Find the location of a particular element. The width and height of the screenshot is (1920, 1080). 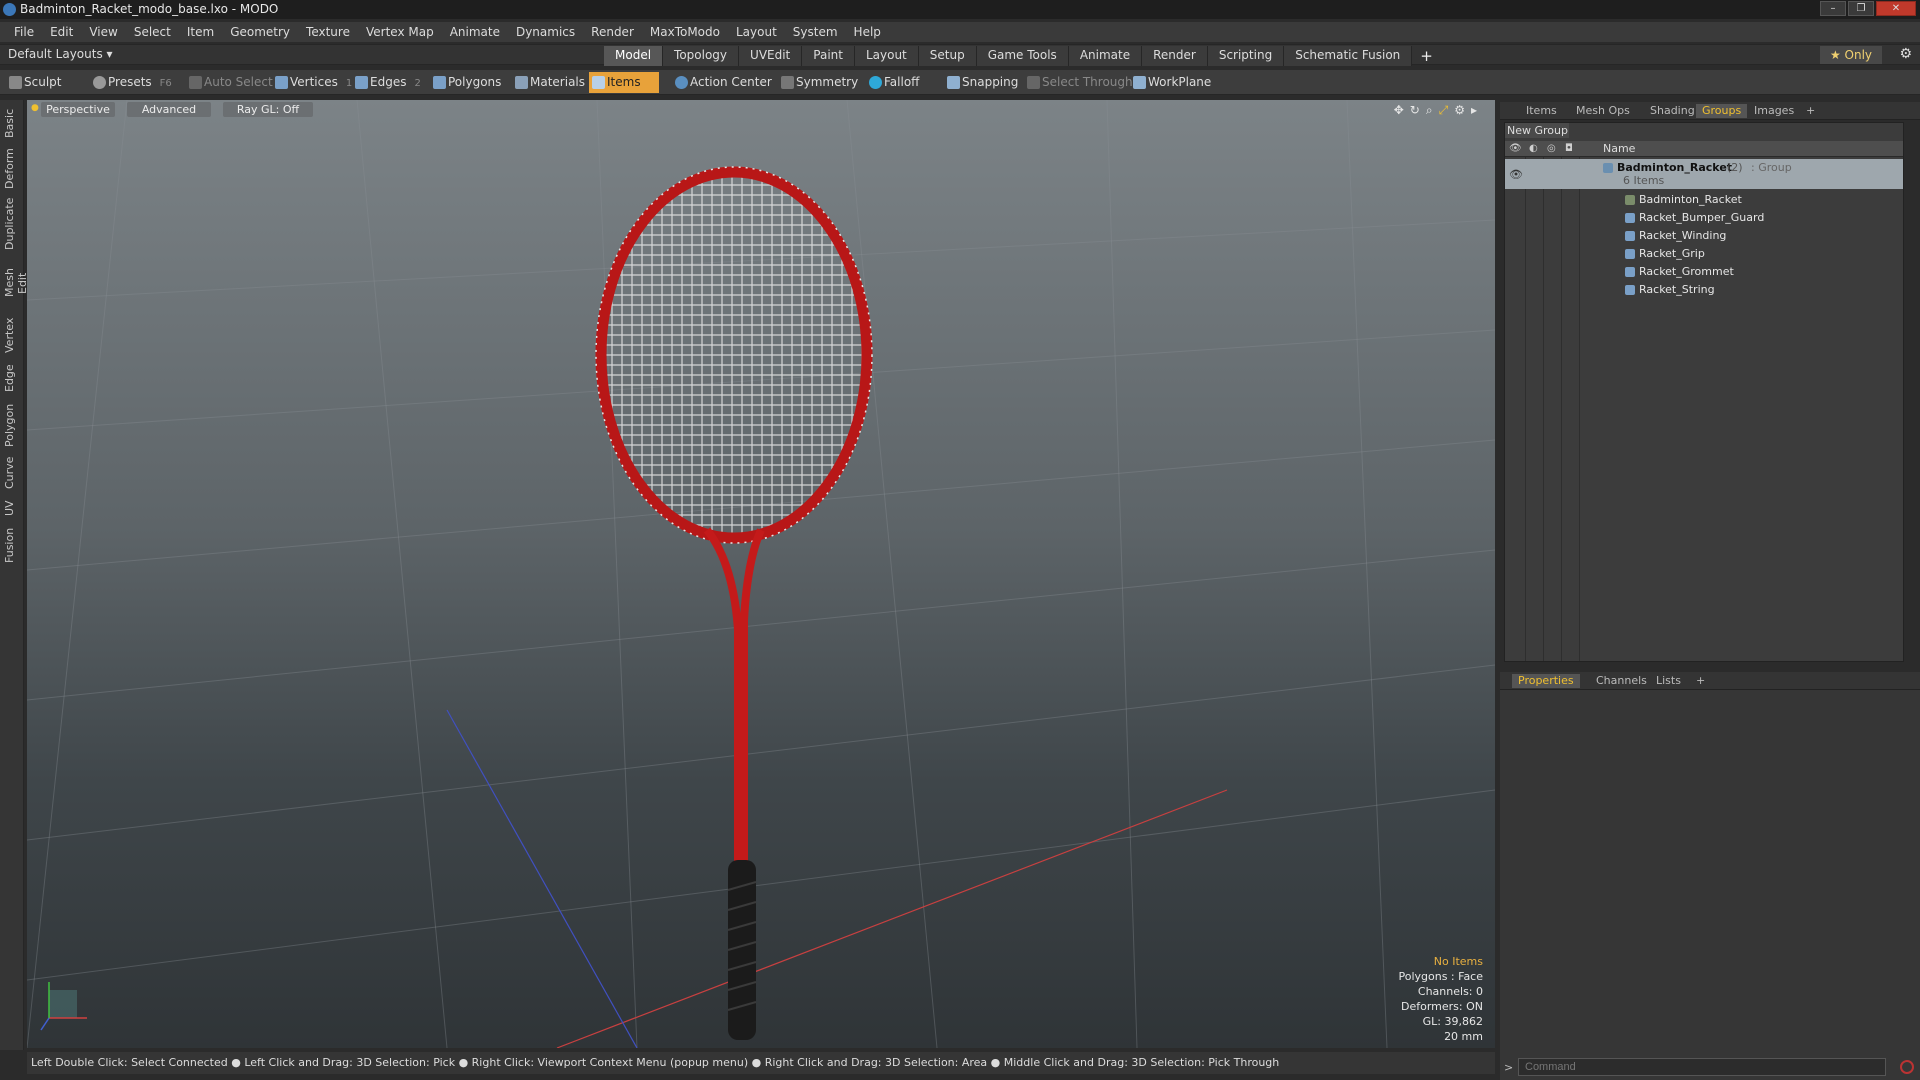

left-tab-mesh-edit: Mesh Edit is located at coordinates (16, 283).